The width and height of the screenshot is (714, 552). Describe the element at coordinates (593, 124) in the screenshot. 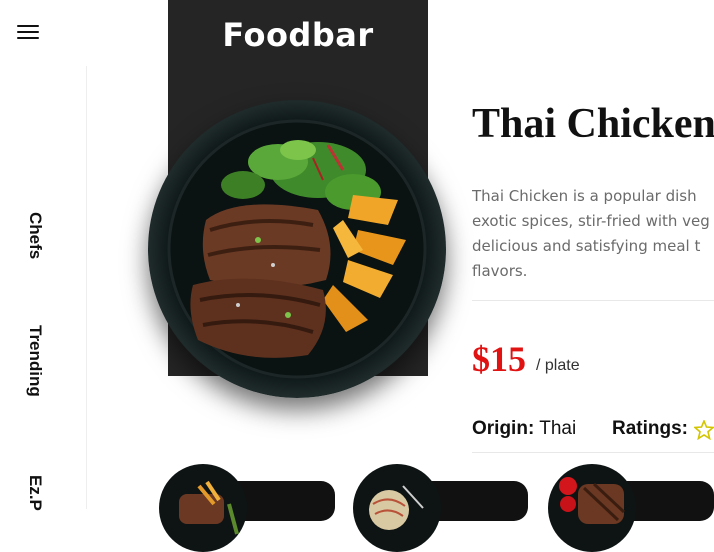

I see `dish-title: Thai Chicken` at that location.